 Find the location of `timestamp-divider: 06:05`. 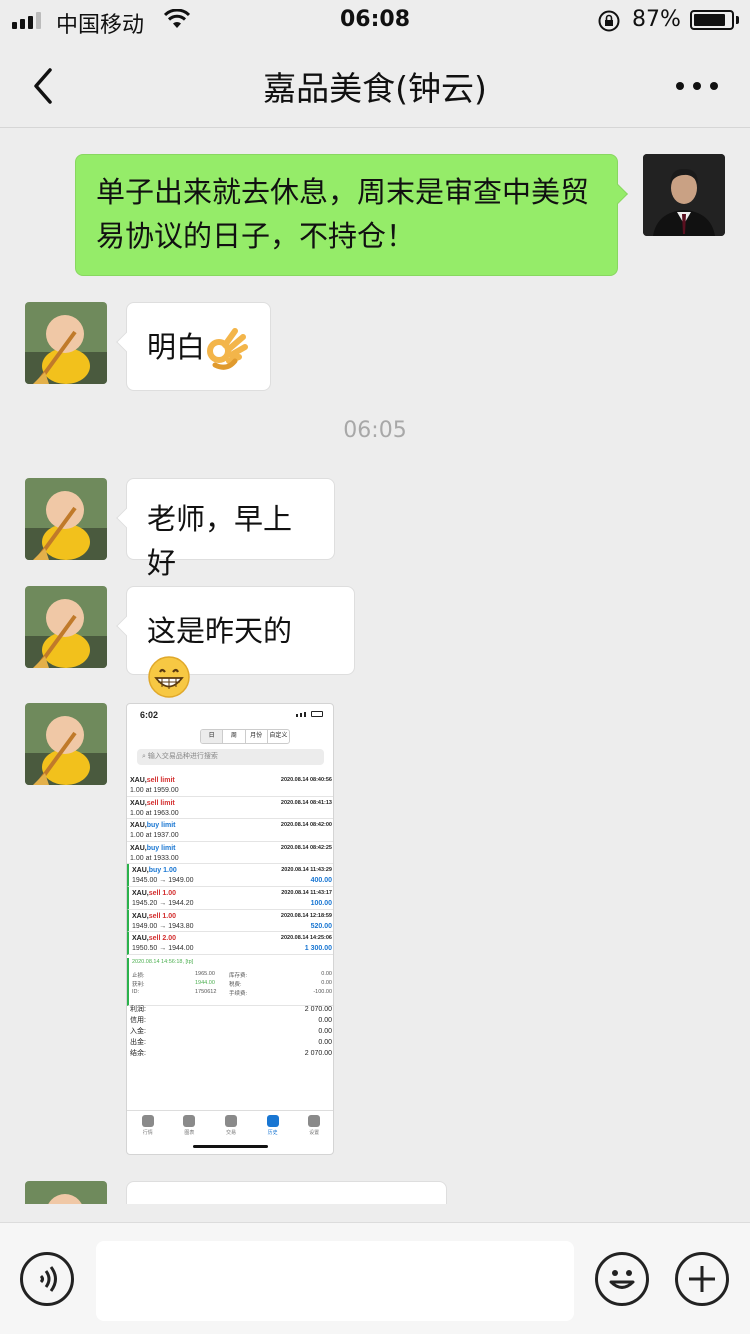

timestamp-divider: 06:05 is located at coordinates (375, 430).